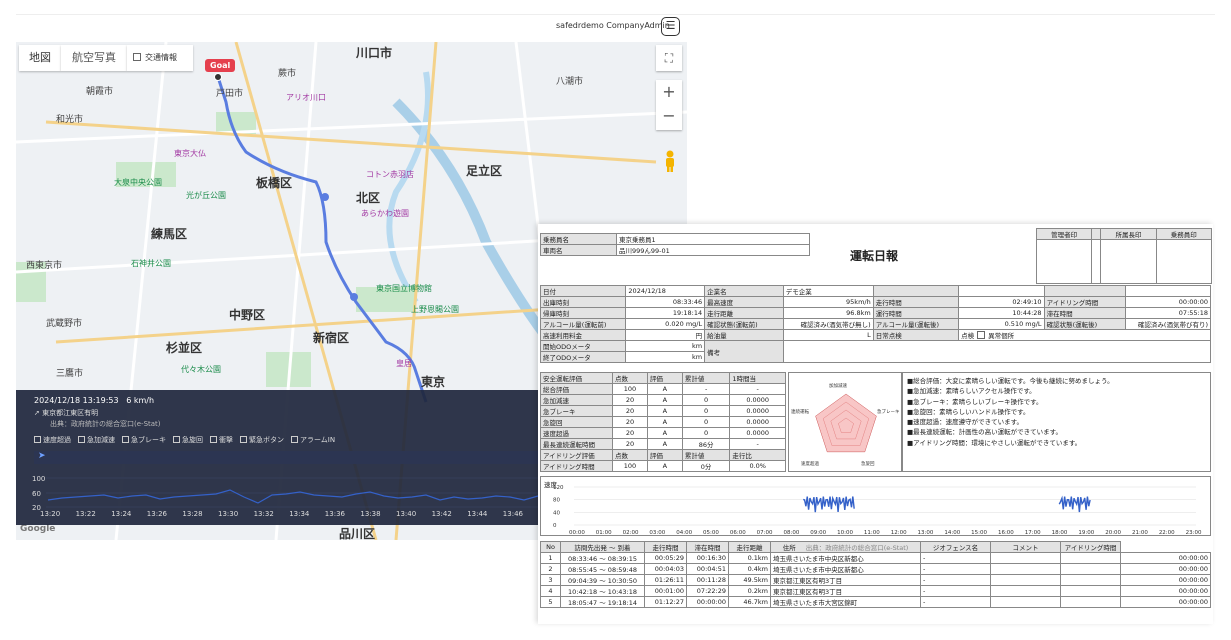 This screenshot has height=640, width=1231. Describe the element at coordinates (550, 558) in the screenshot. I see `visit-cell: 1` at that location.